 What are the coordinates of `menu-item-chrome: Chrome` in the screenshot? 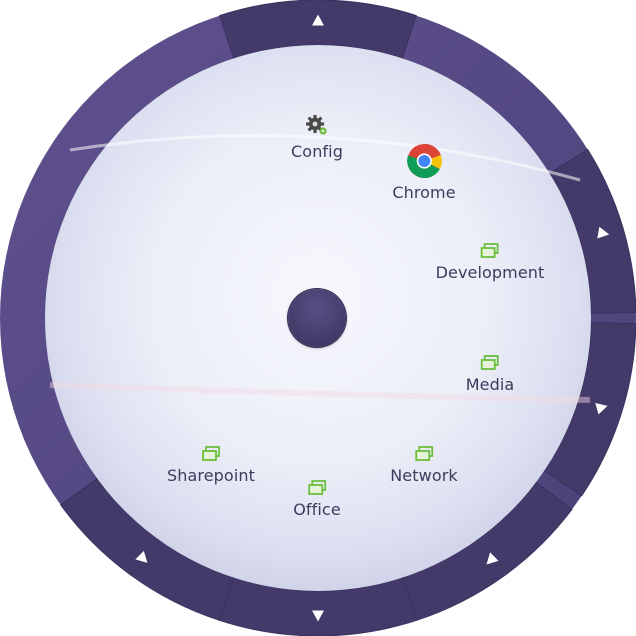 It's located at (424, 172).